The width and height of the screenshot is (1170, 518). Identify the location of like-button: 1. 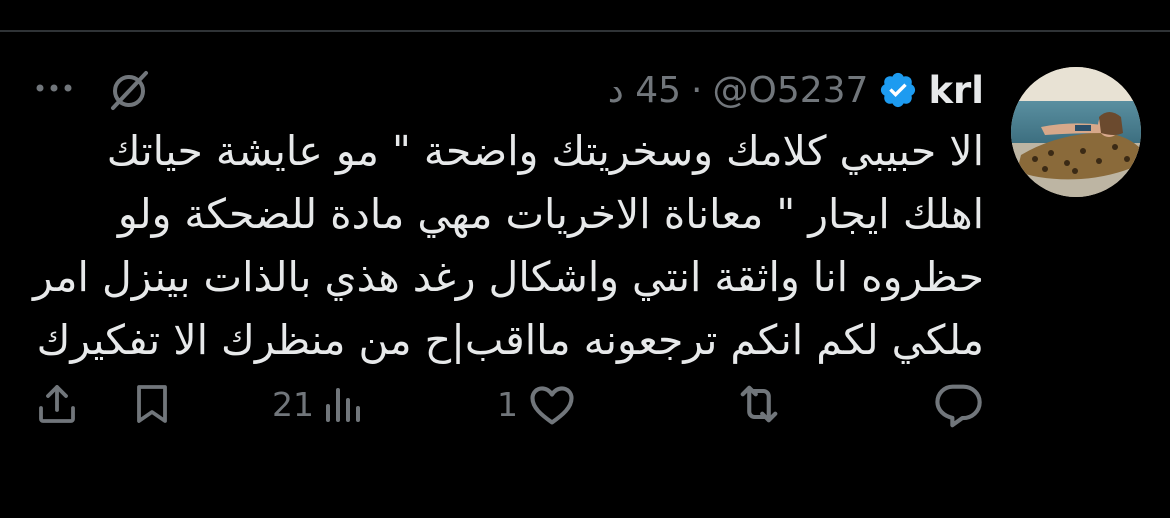
(538, 404).